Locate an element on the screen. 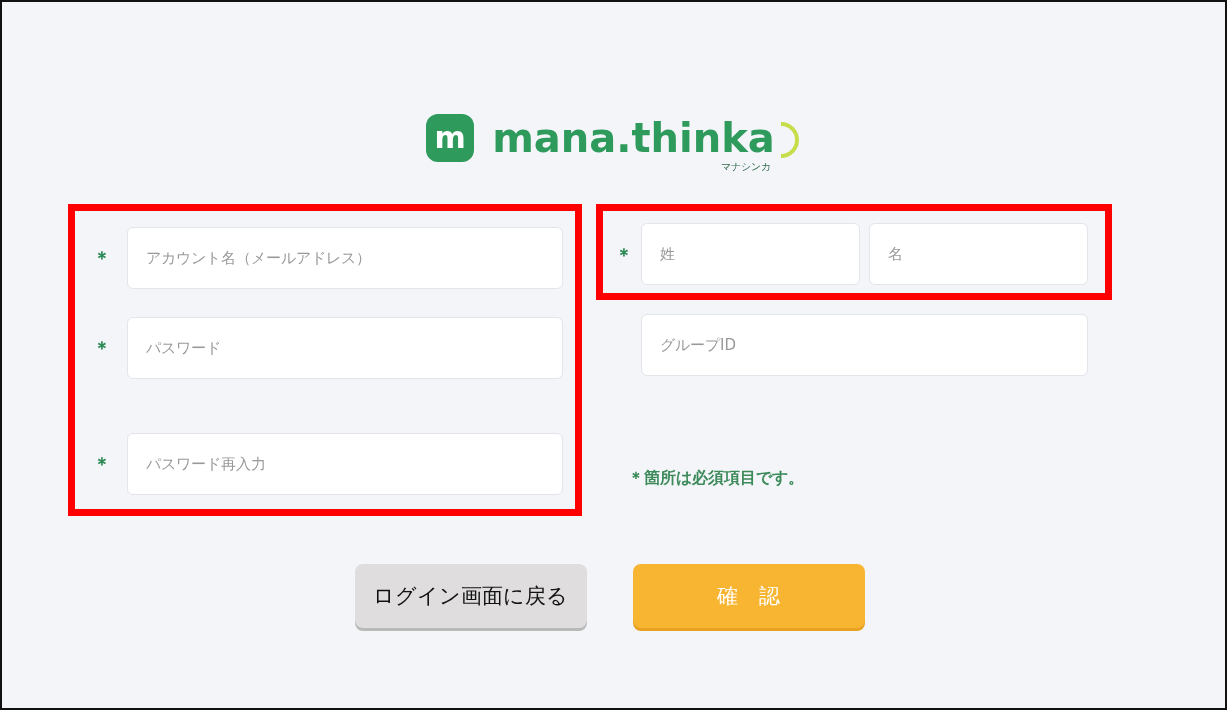 This screenshot has height=710, width=1227. input-field: パスワード is located at coordinates (345, 348).